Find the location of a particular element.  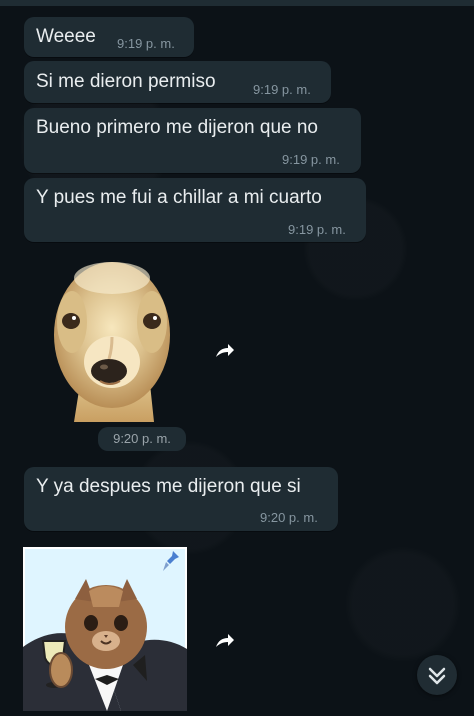

message-bubble: Weeee 9:19 p. m. is located at coordinates (109, 37).